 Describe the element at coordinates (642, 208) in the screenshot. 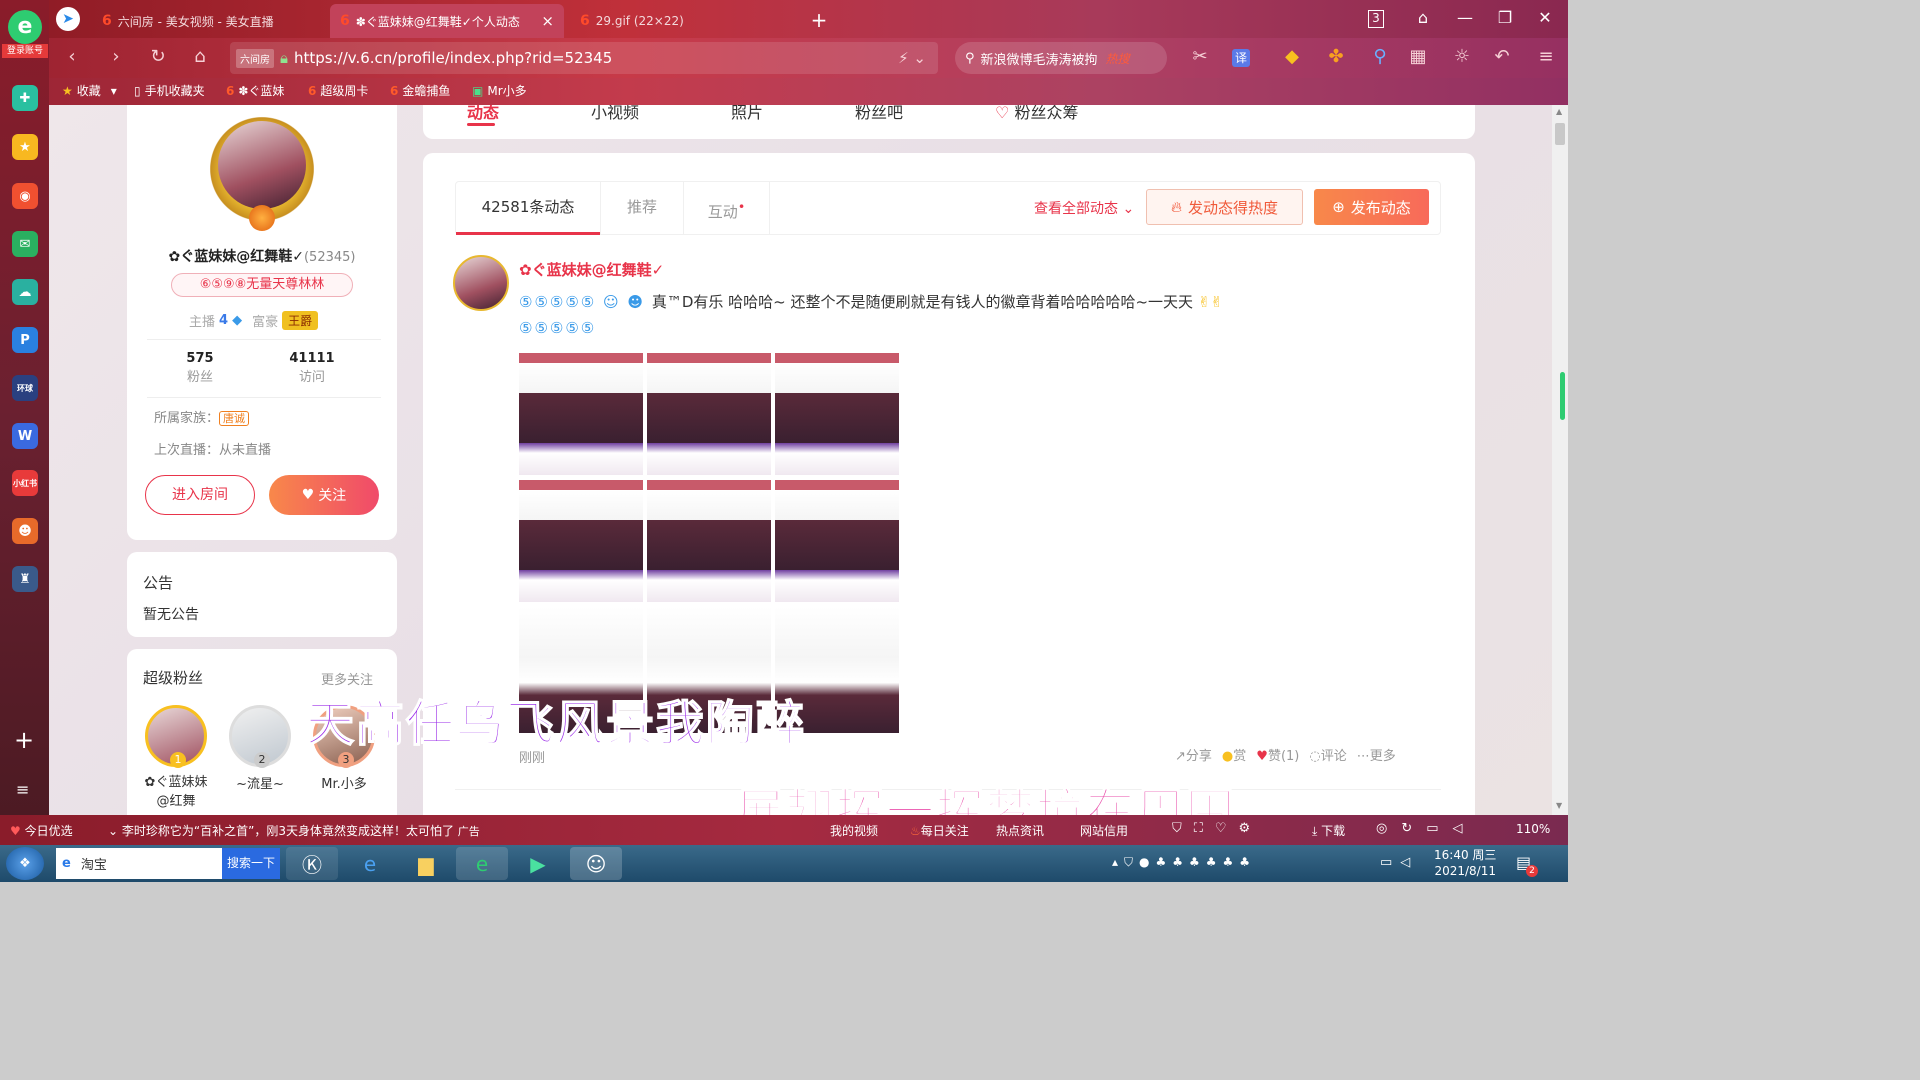

I see `feed-tab-recommend: 推荐` at that location.